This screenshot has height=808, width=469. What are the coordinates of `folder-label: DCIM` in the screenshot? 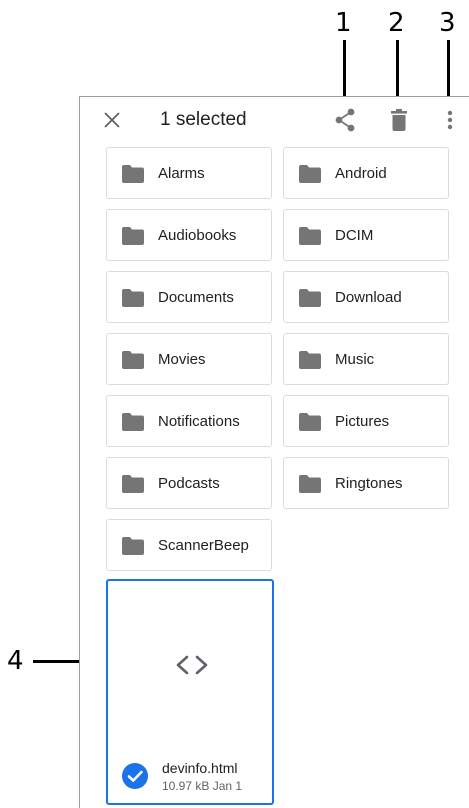 It's located at (354, 235).